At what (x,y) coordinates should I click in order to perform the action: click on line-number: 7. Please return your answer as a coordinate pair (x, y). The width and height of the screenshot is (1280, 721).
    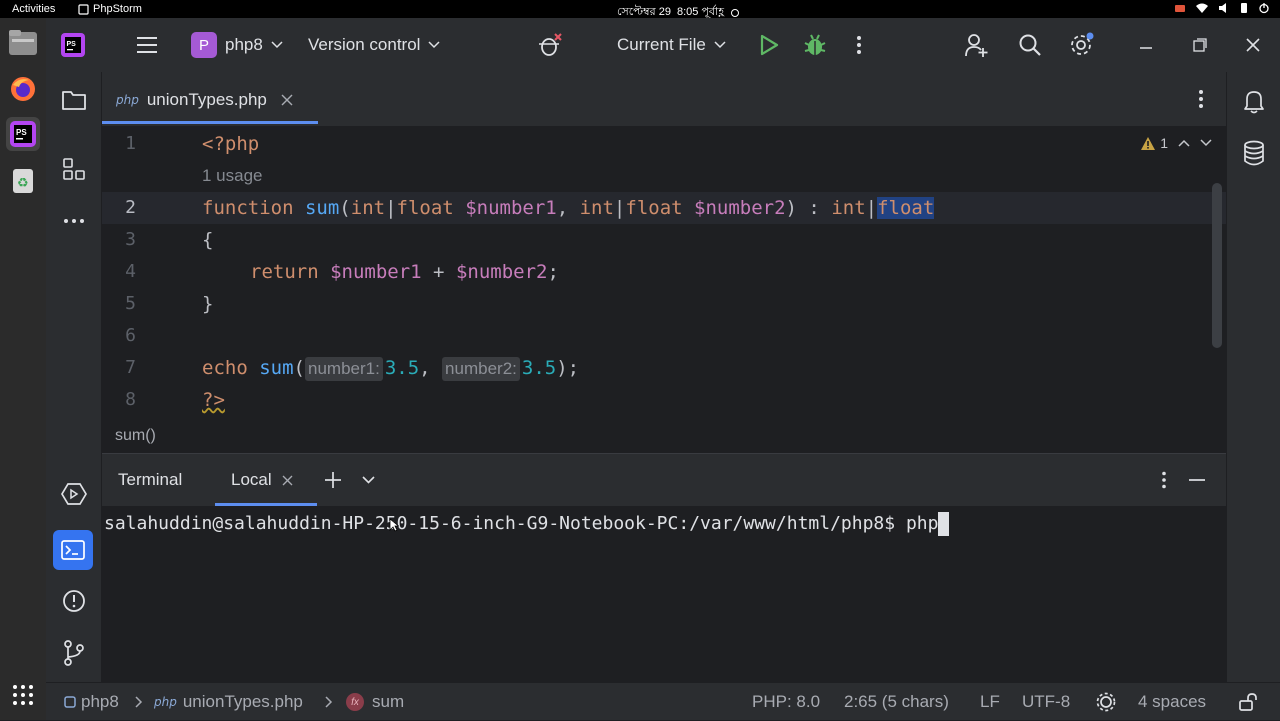
    Looking at the image, I should click on (130, 367).